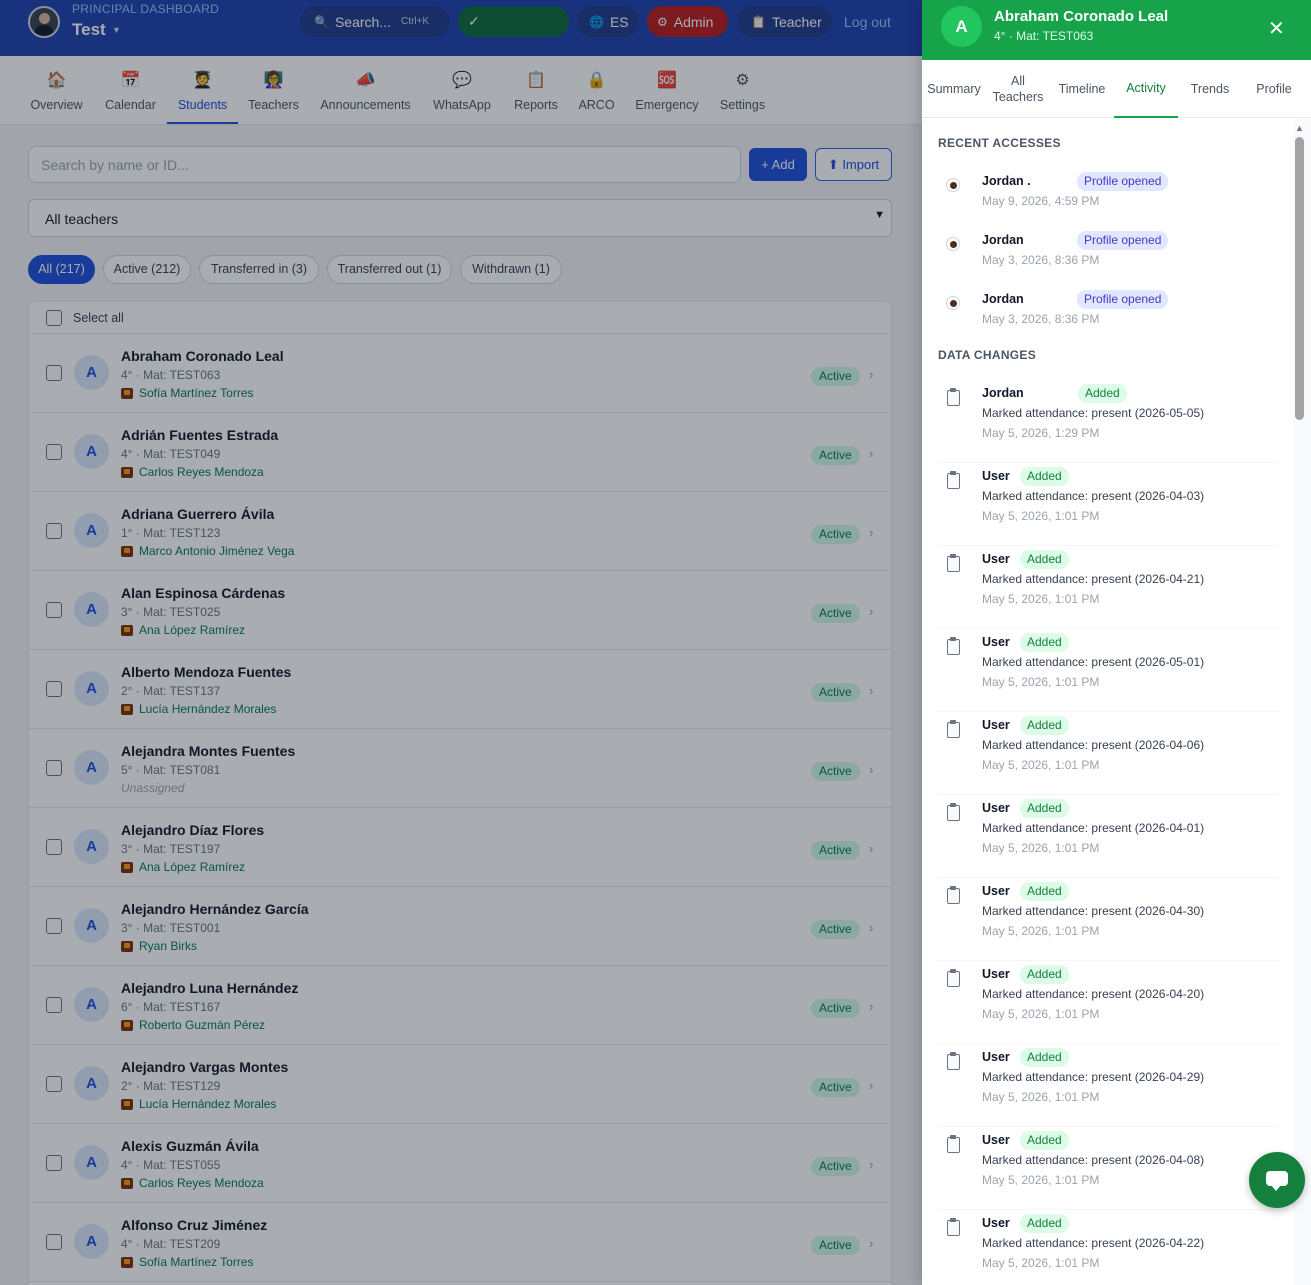 The width and height of the screenshot is (1311, 1285). Describe the element at coordinates (1093, 994) in the screenshot. I see `change-description: Marked attendance: present (2026-04-20)` at that location.